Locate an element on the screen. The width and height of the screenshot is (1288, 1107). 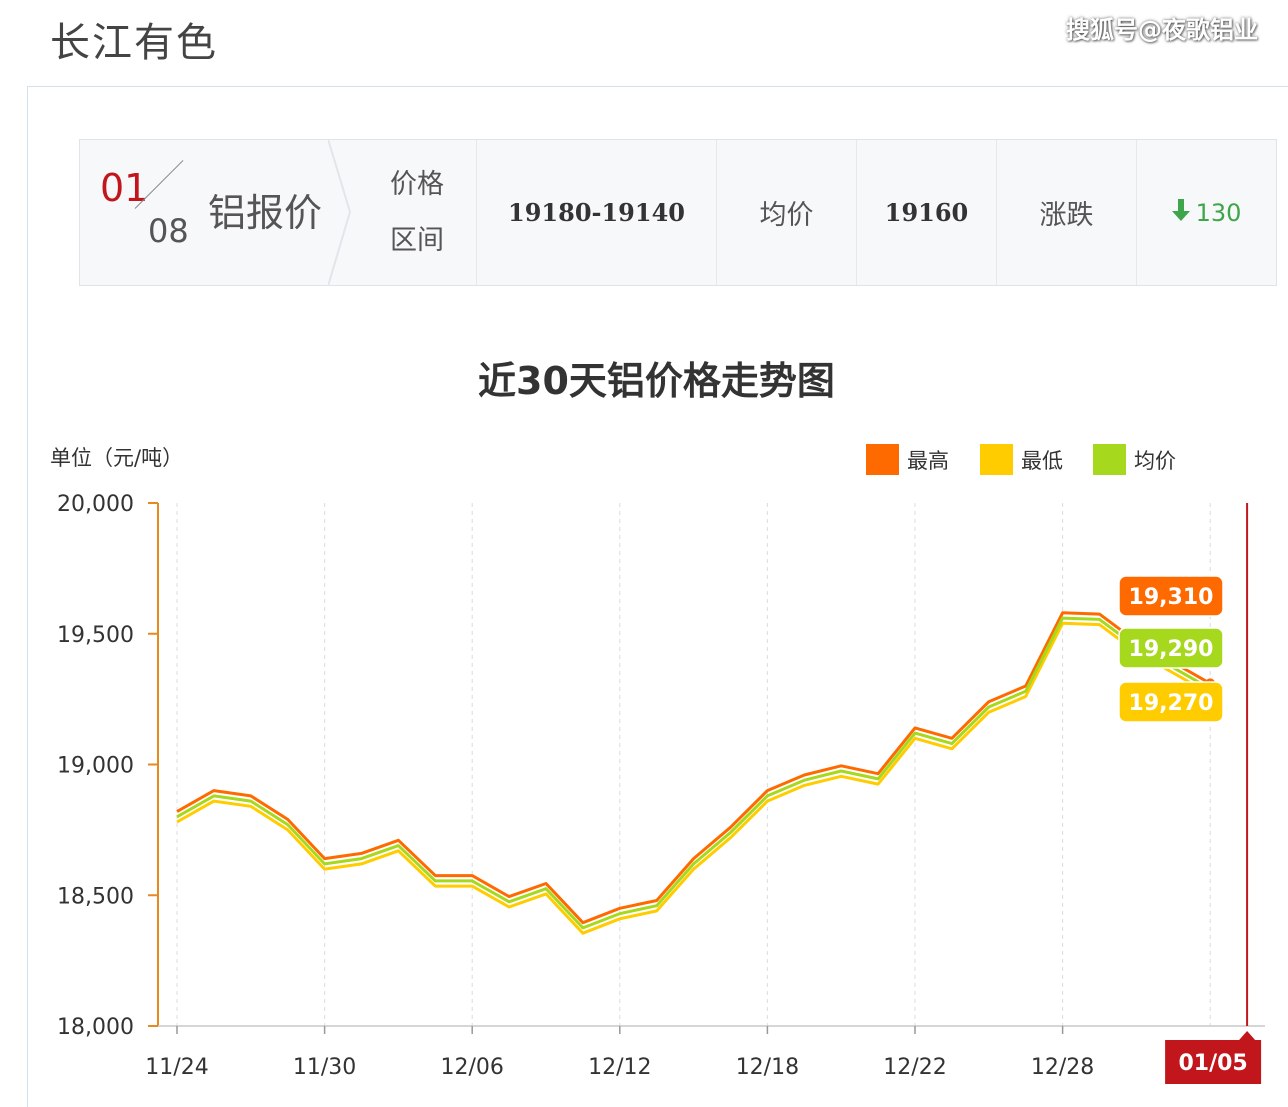
legend-label: 最低 is located at coordinates (1042, 461).